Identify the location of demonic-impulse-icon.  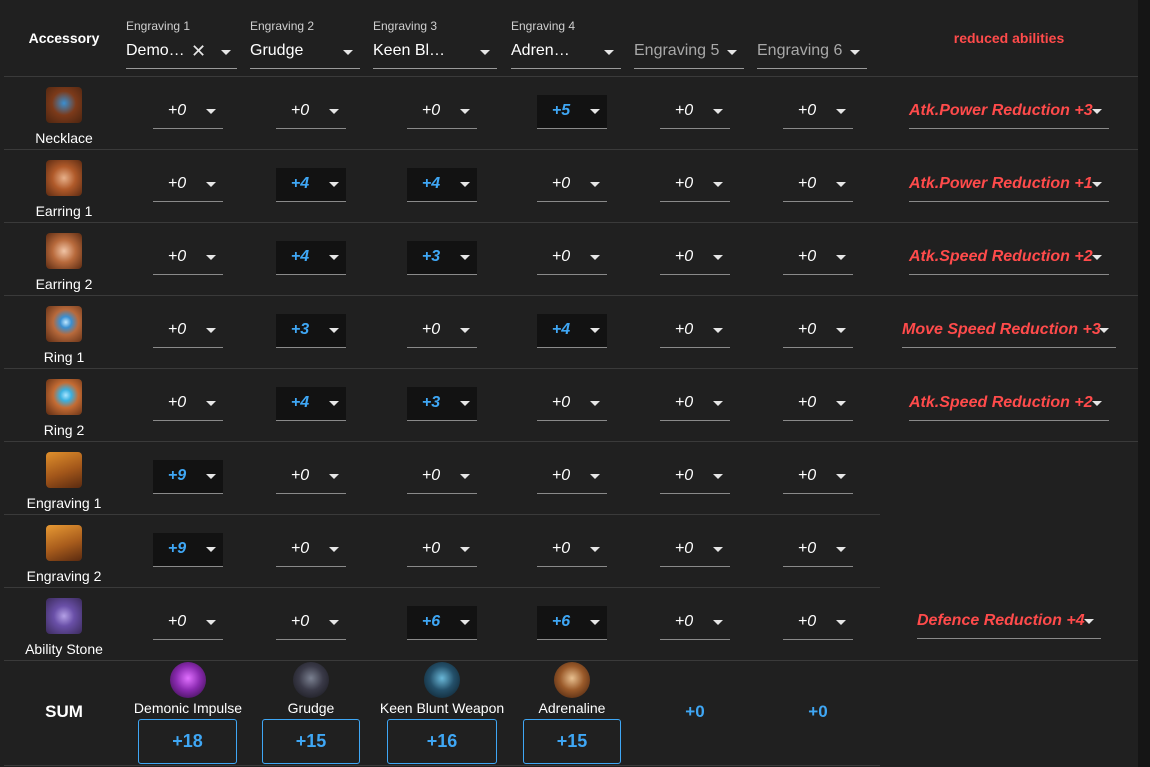
(188, 680).